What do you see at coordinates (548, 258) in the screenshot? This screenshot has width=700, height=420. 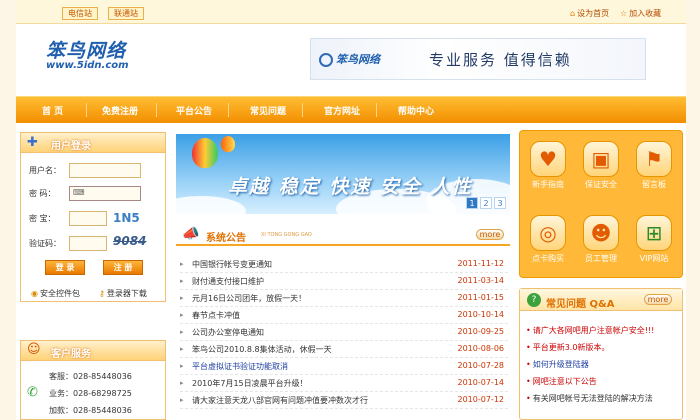 I see `service-label: 点卡购买` at bounding box center [548, 258].